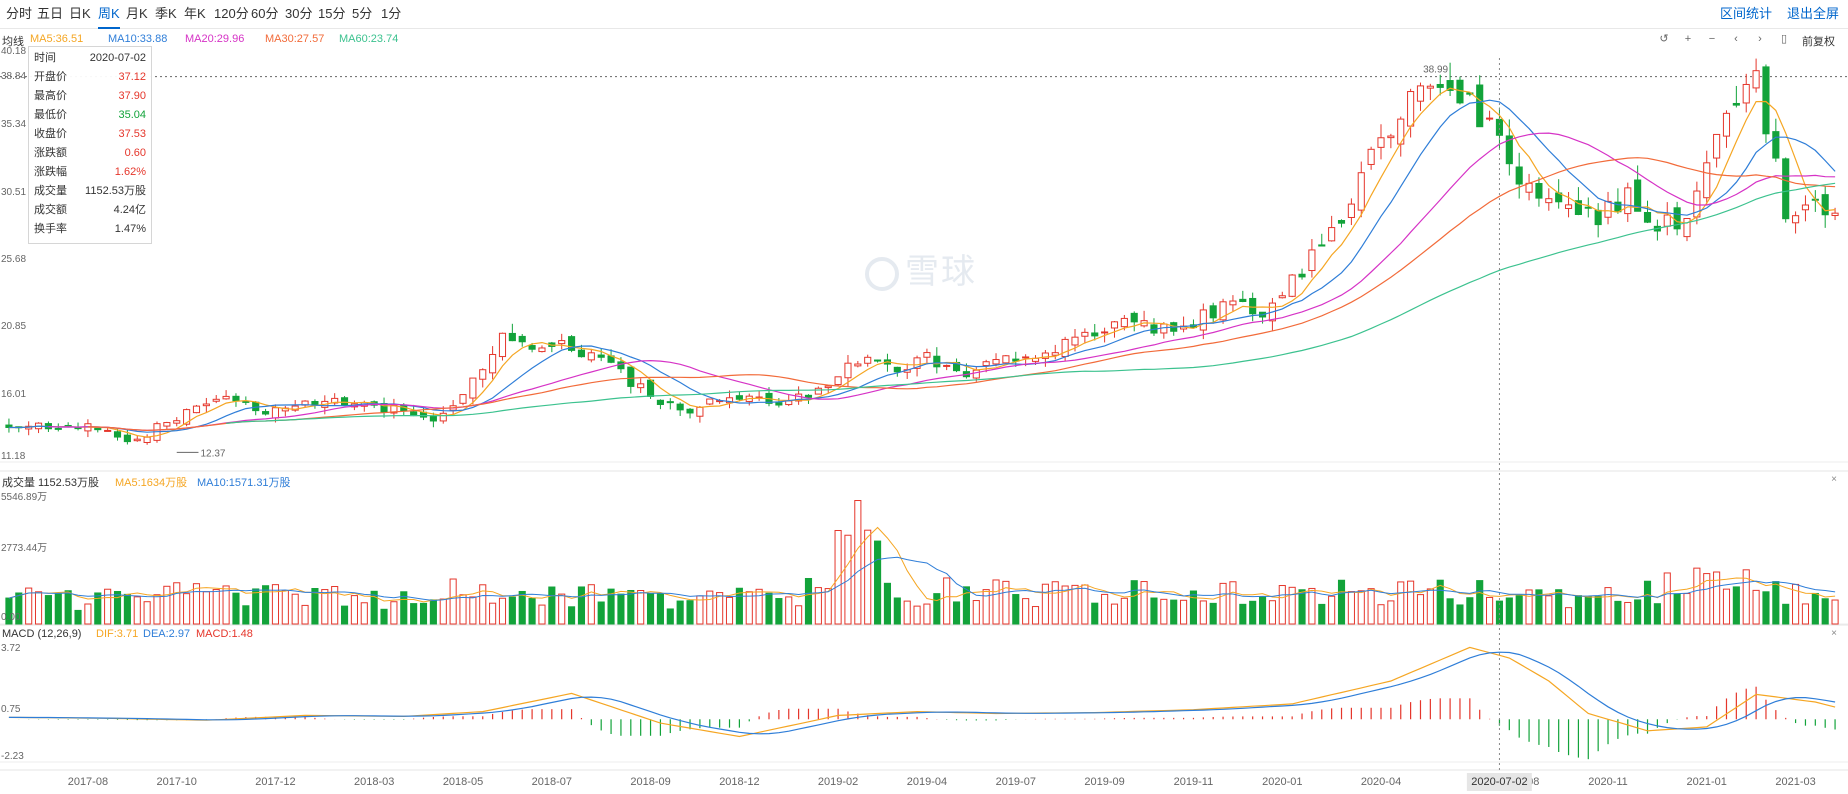 The image size is (1848, 794). What do you see at coordinates (1834, 480) in the screenshot?
I see `close-volume-icon: ×` at bounding box center [1834, 480].